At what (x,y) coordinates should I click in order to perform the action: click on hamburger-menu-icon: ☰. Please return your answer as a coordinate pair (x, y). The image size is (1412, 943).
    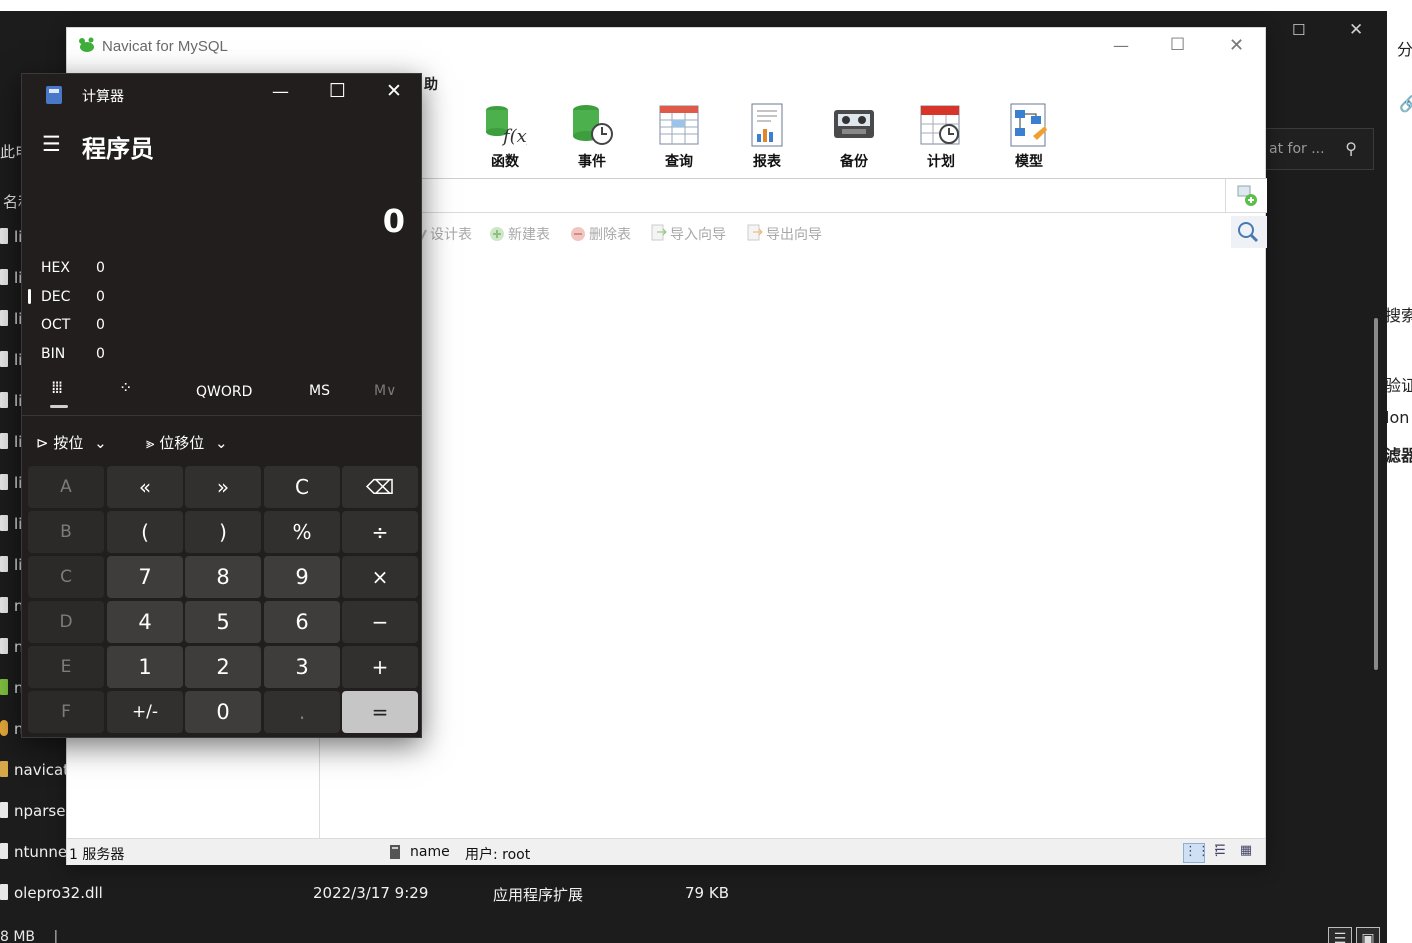
    Looking at the image, I should click on (51, 144).